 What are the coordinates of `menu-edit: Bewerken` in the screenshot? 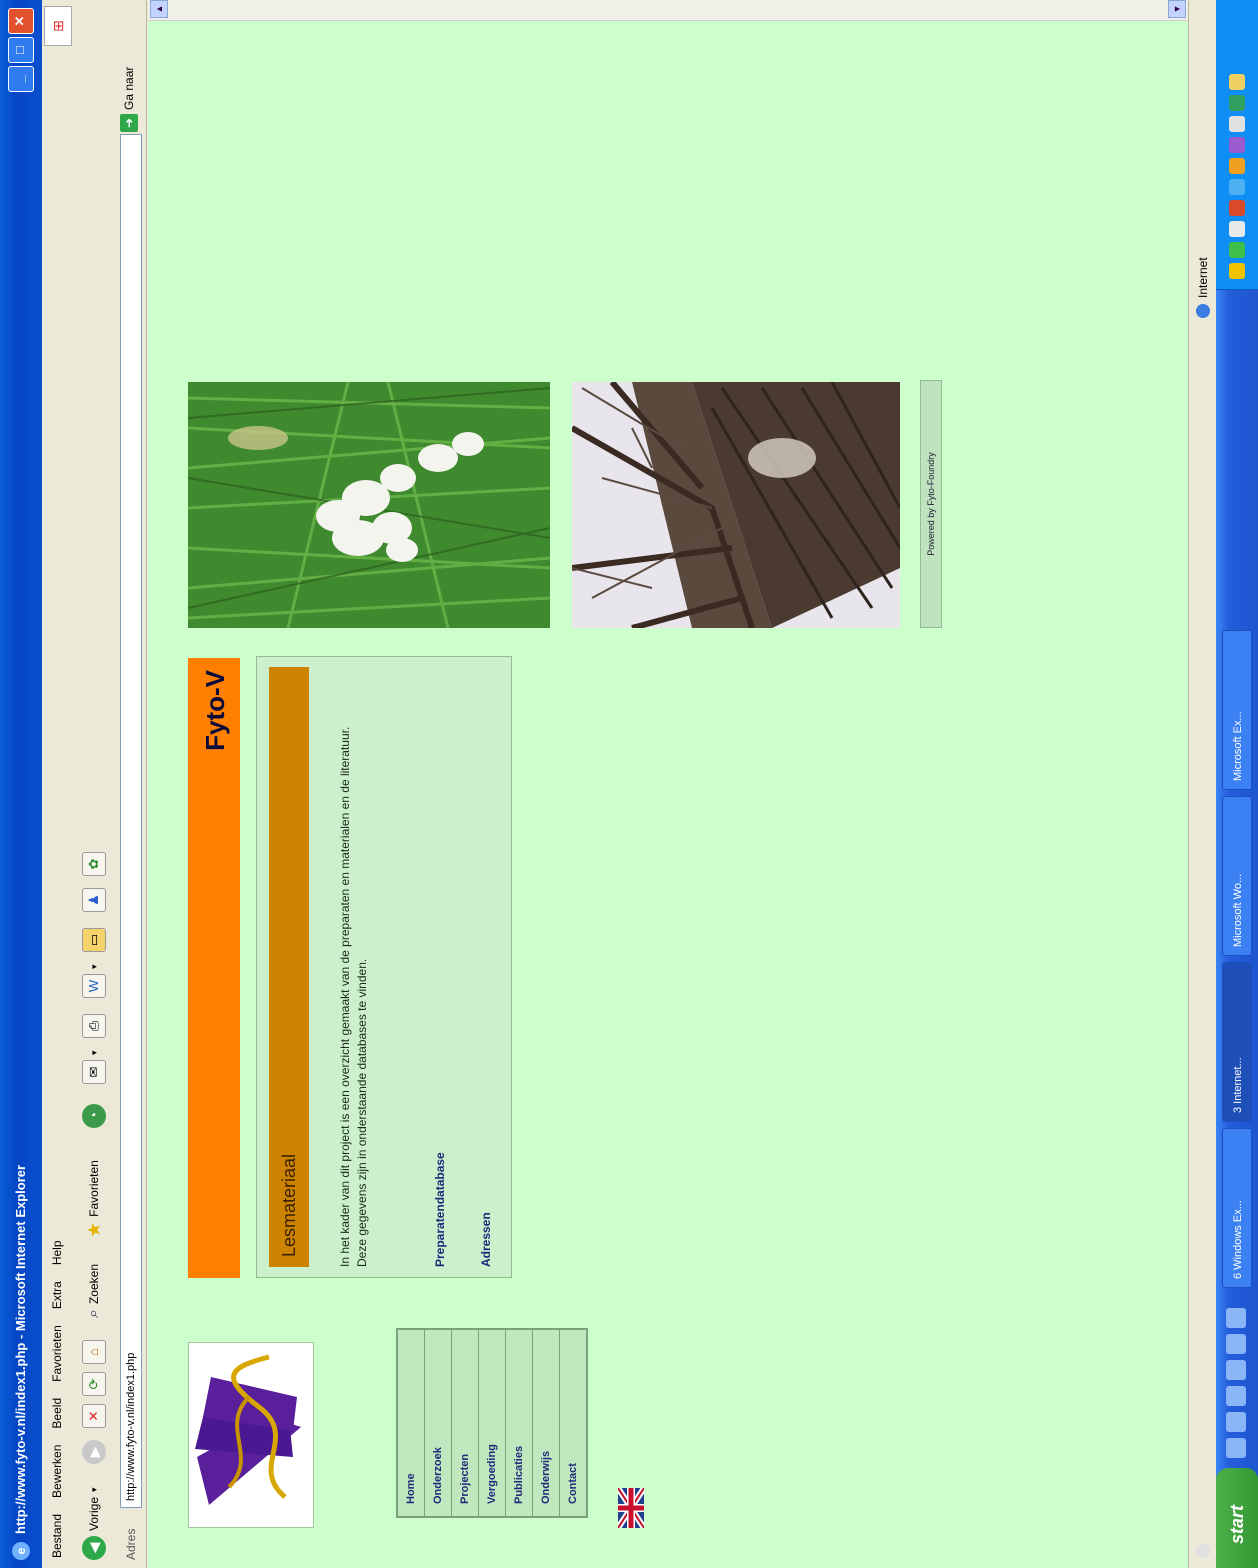 It's located at (57, 1471).